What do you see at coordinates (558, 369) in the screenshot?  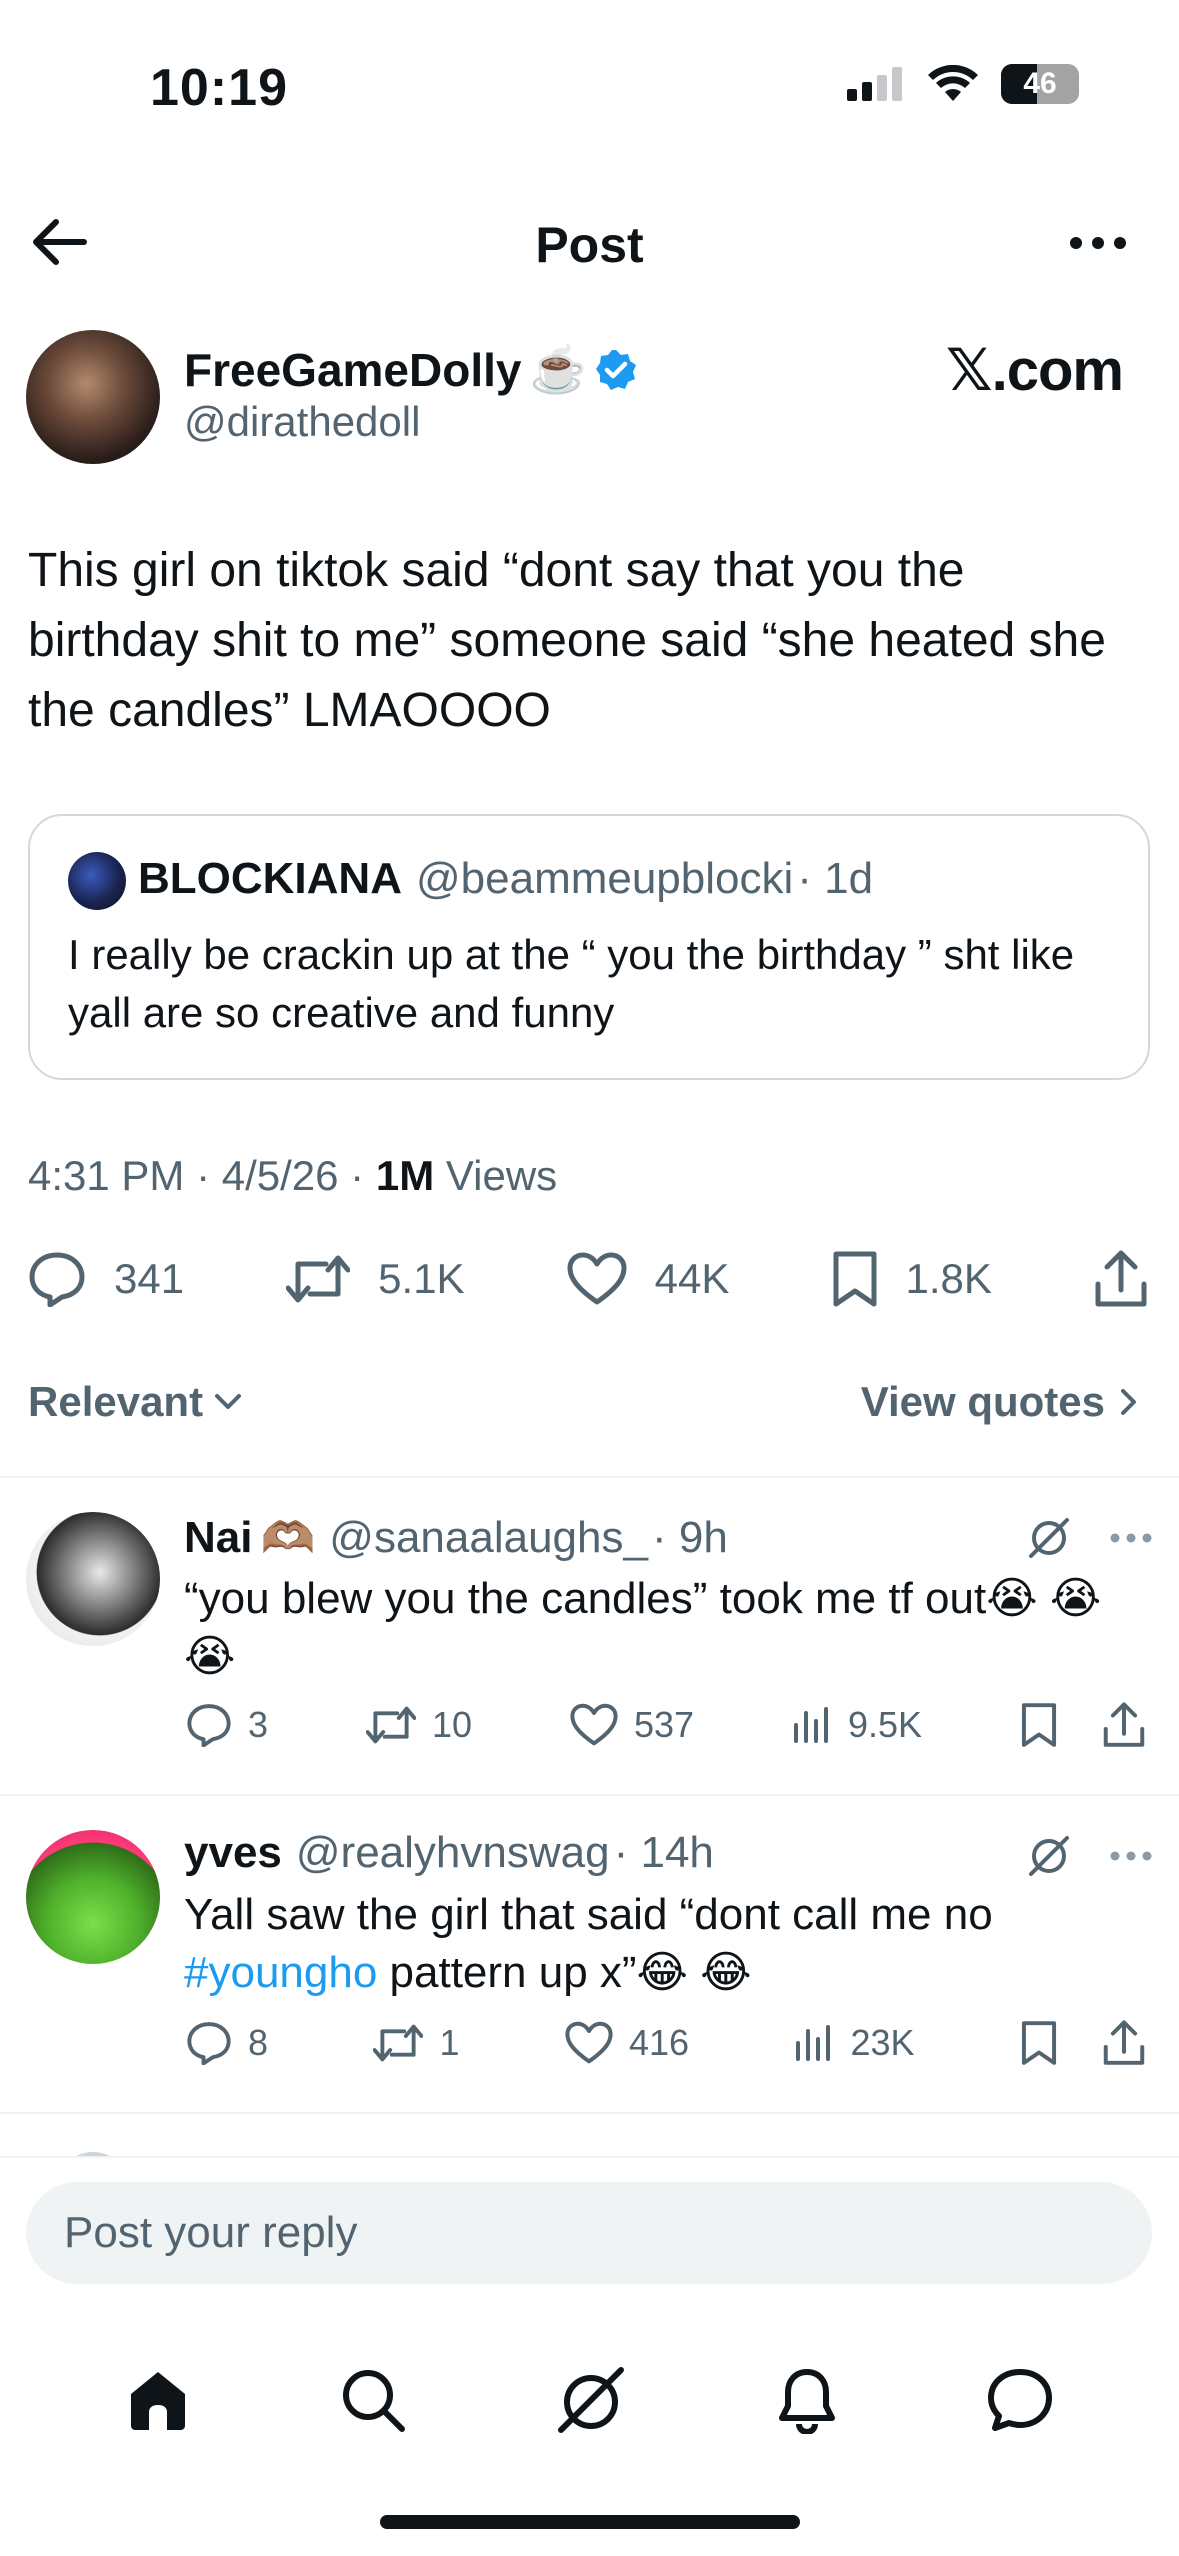 I see `author-emoji: ☕️` at bounding box center [558, 369].